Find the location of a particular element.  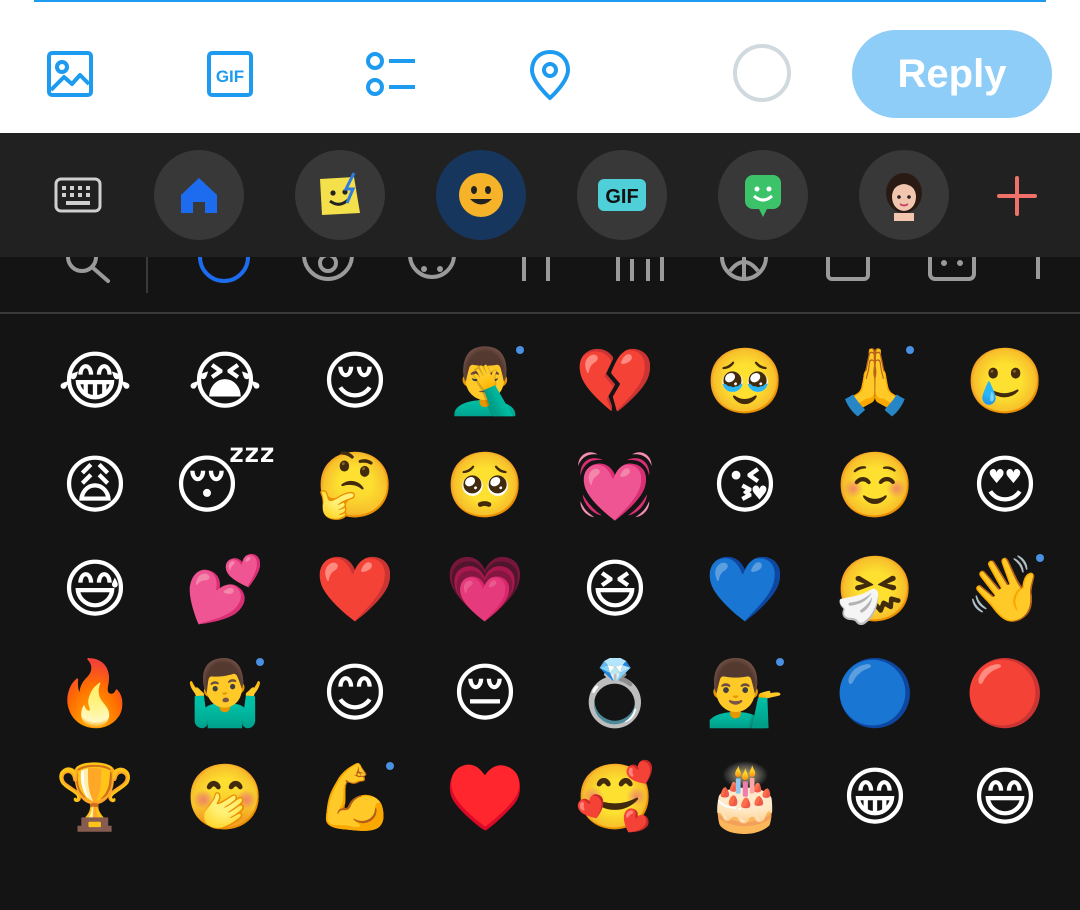

poll-icon is located at coordinates (390, 74).